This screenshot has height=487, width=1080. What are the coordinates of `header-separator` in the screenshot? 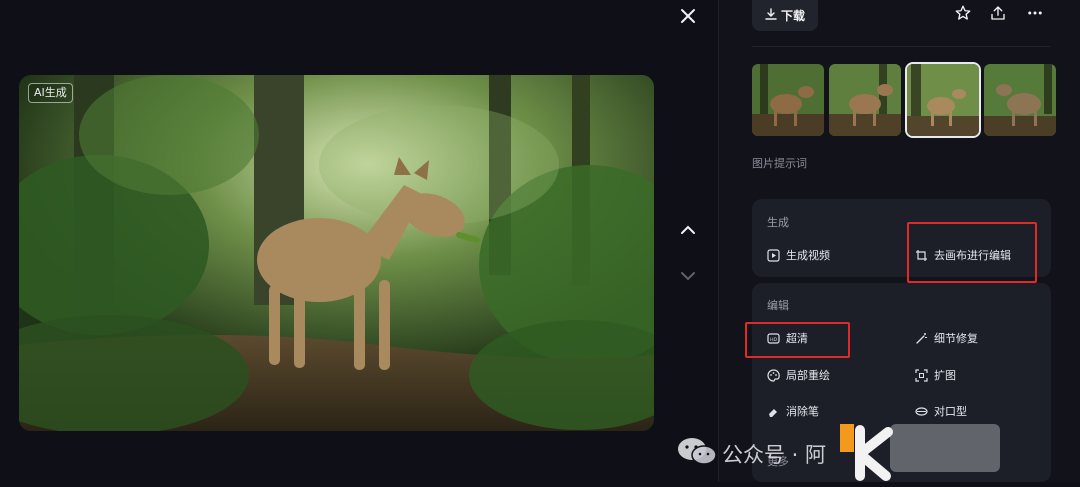 It's located at (901, 46).